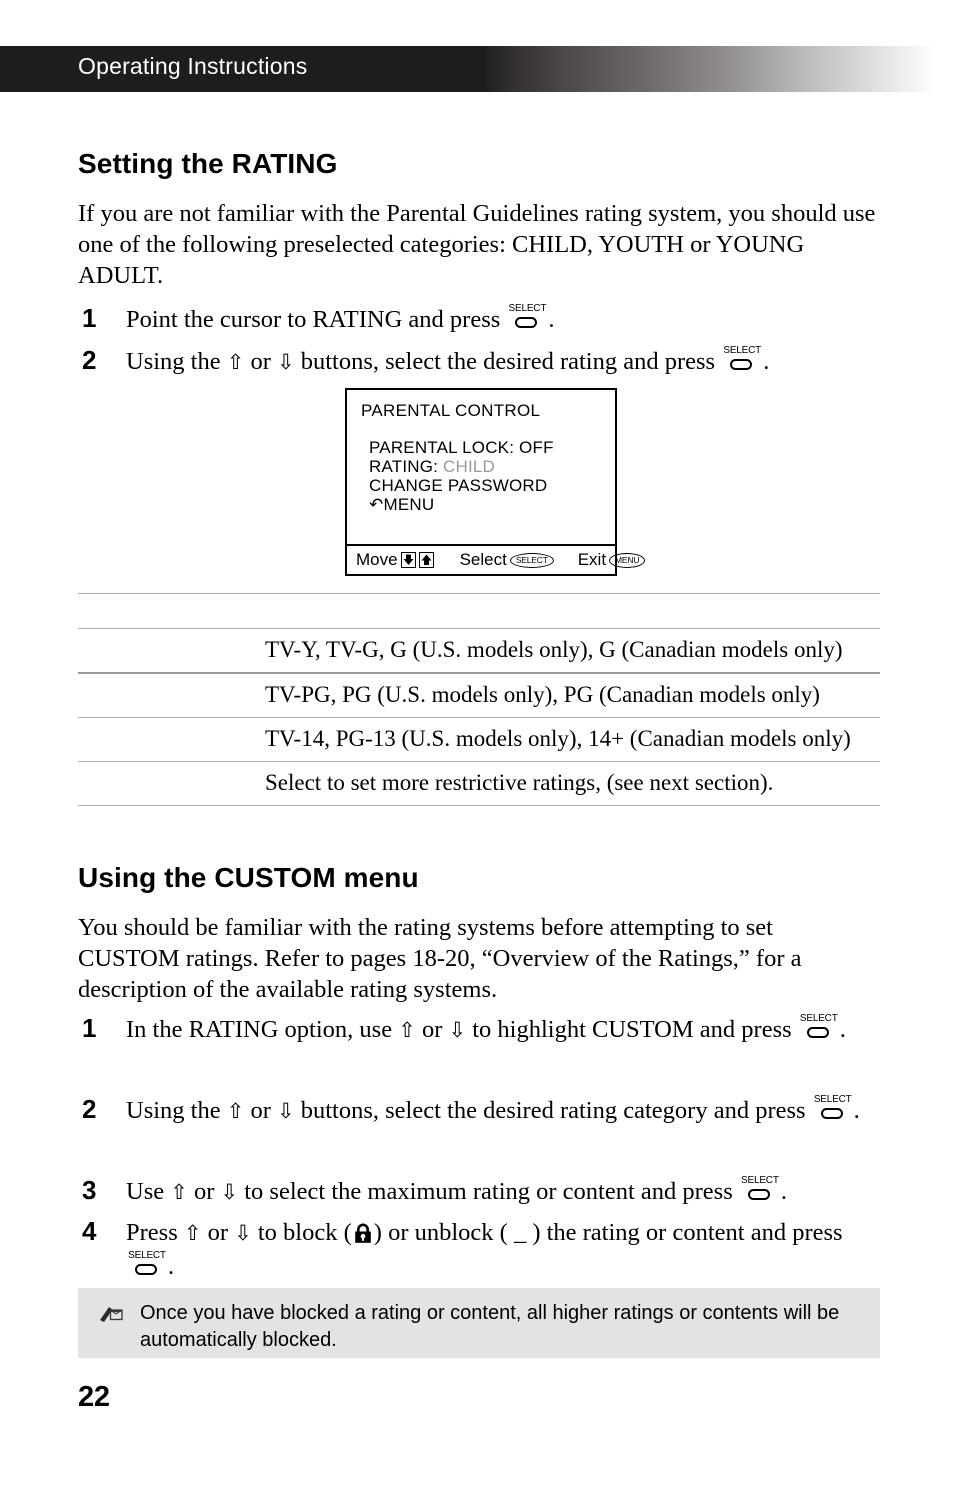 The image size is (954, 1487). Describe the element at coordinates (479, 593) in the screenshot. I see `figure-separator-rule` at that location.